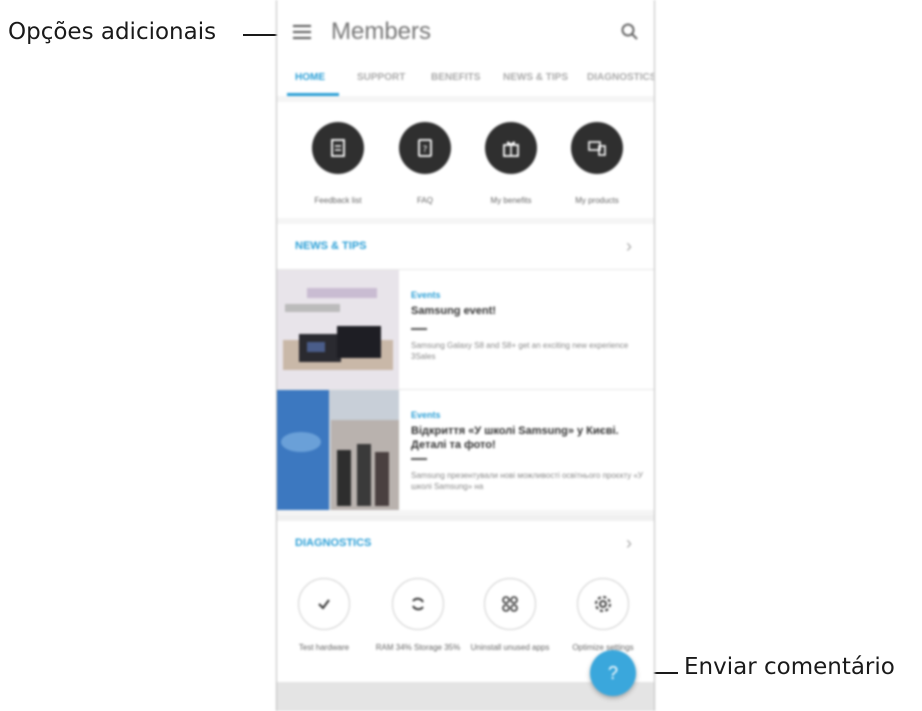 The image size is (922, 711). I want to click on quick-action-label: My benefits, so click(511, 200).